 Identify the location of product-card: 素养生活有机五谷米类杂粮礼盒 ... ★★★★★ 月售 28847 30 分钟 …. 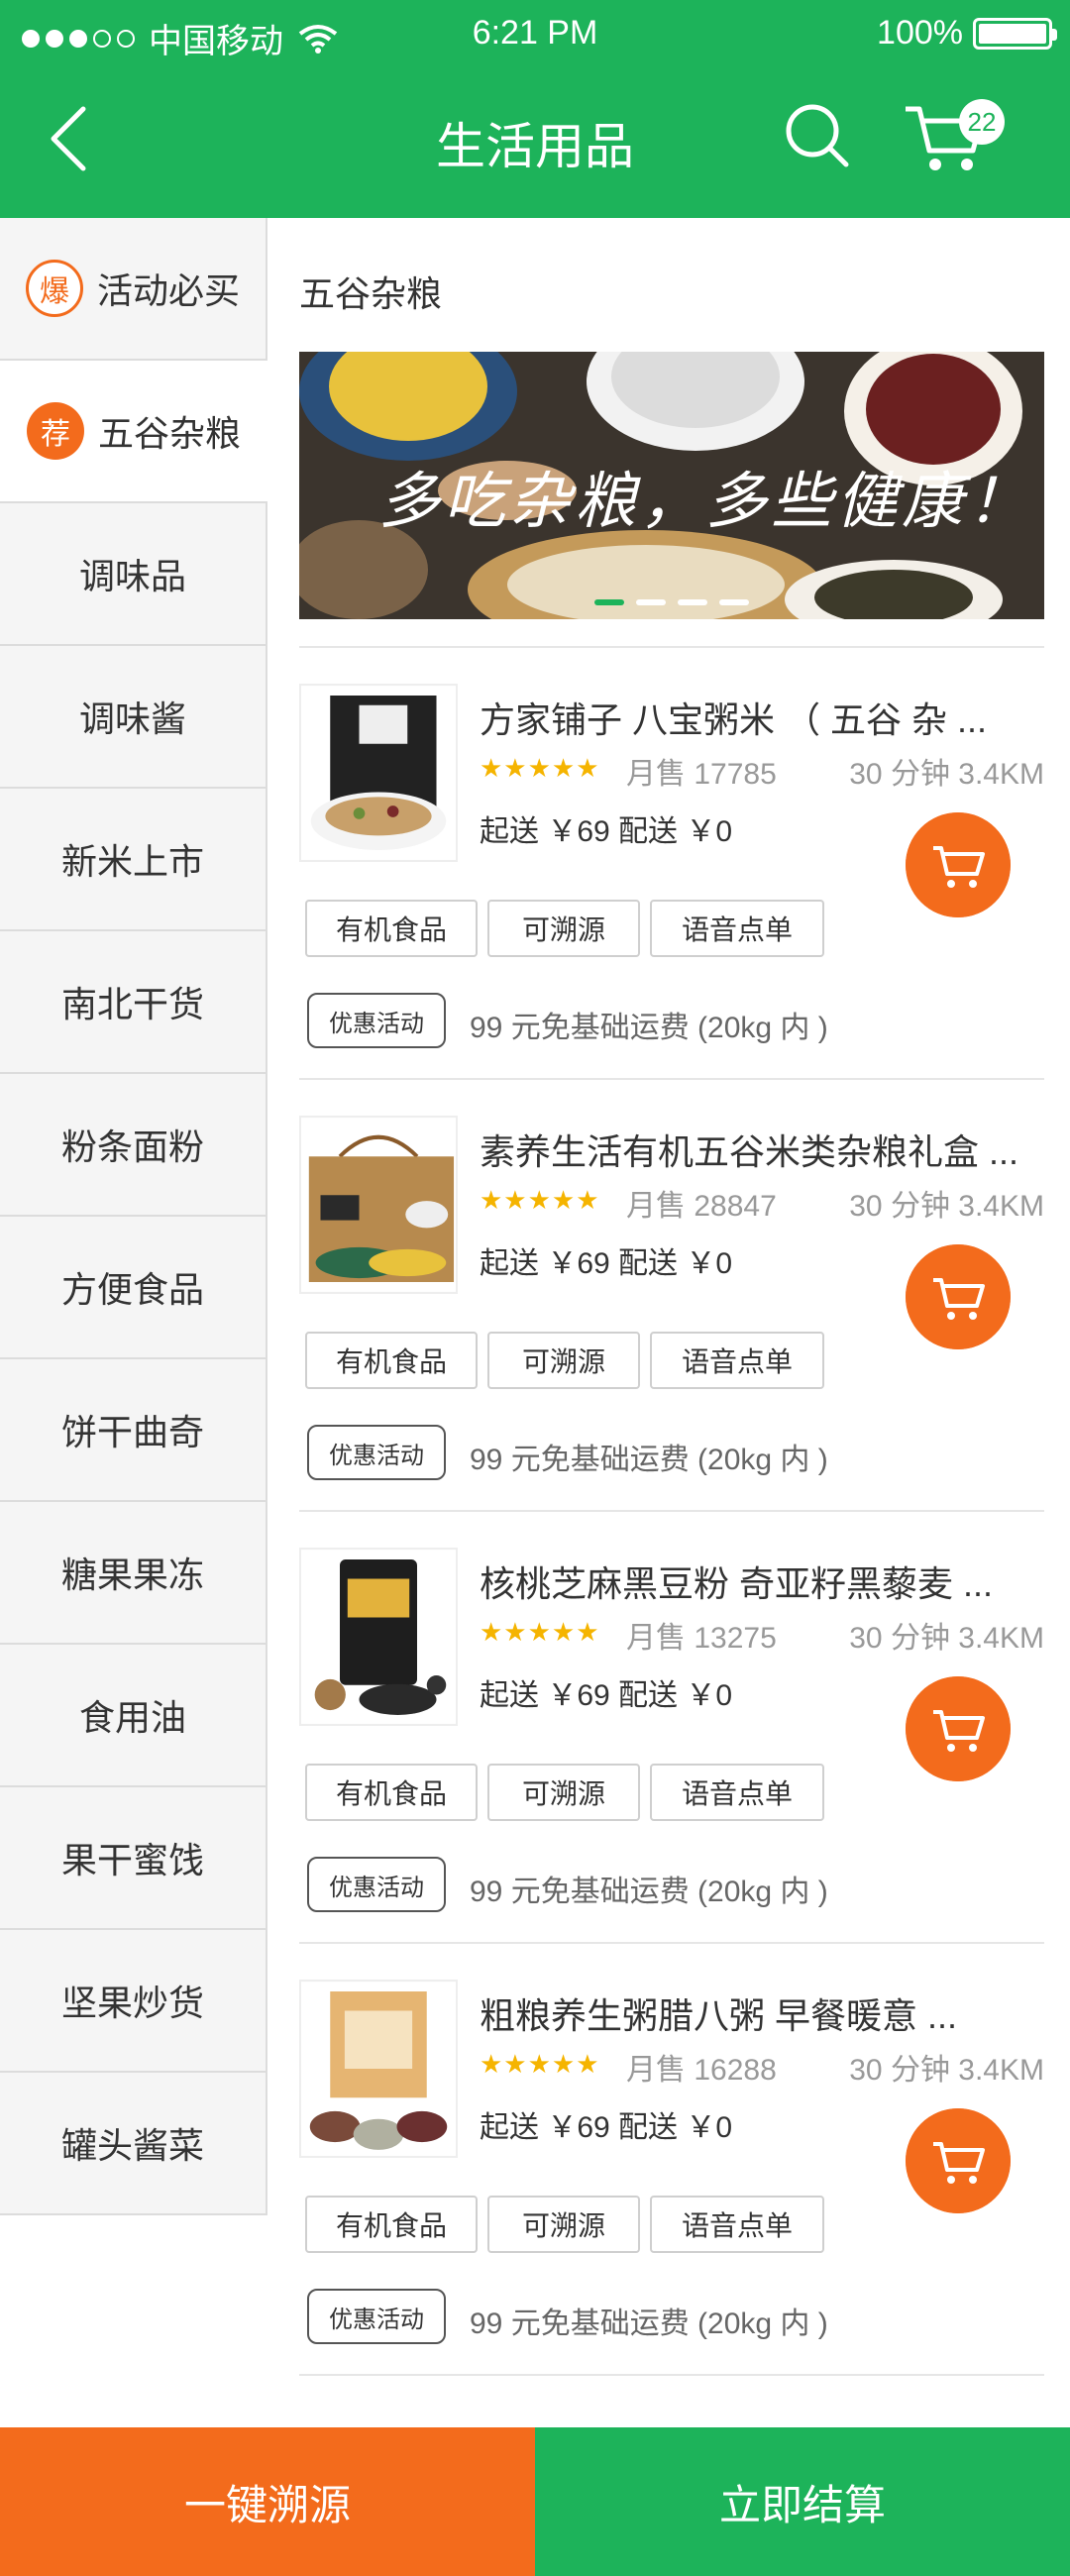
(671, 1294).